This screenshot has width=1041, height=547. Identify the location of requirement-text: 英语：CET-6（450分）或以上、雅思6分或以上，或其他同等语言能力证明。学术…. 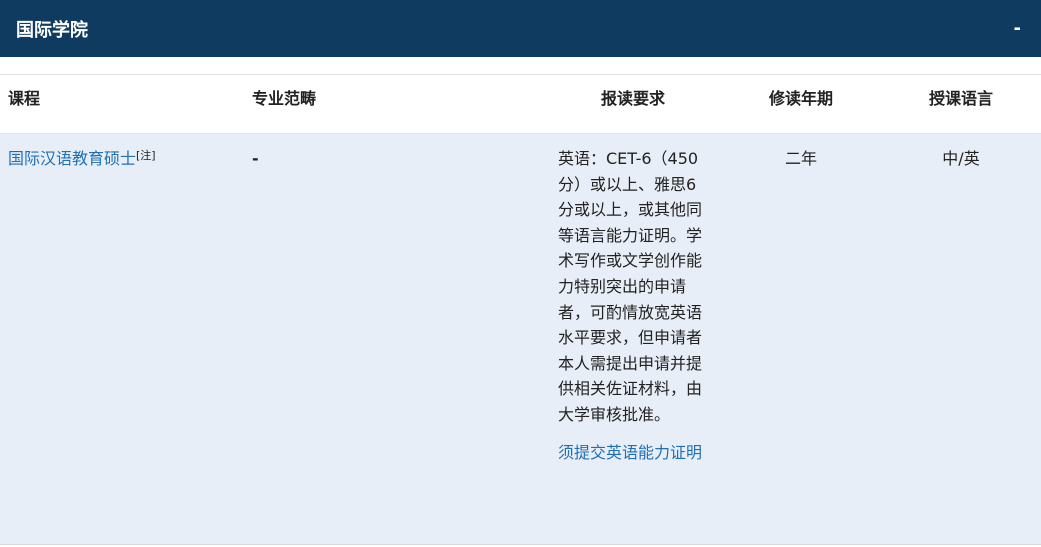
(630, 286).